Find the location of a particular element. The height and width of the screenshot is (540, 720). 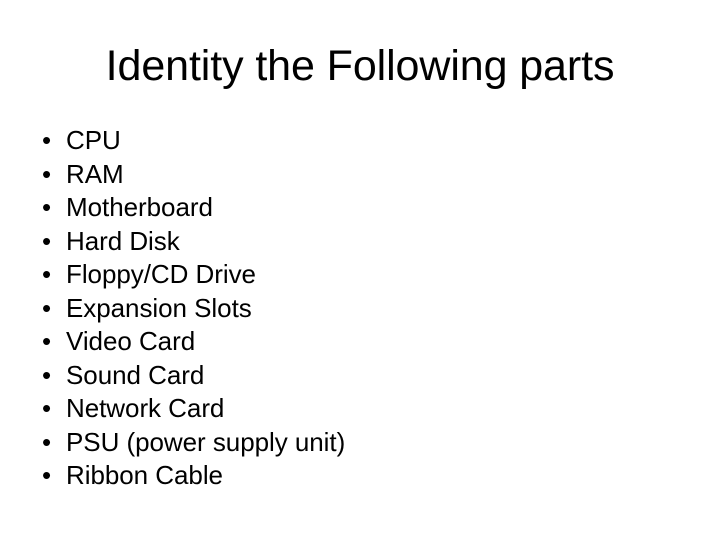

list-item-label: Network Card is located at coordinates (145, 408).